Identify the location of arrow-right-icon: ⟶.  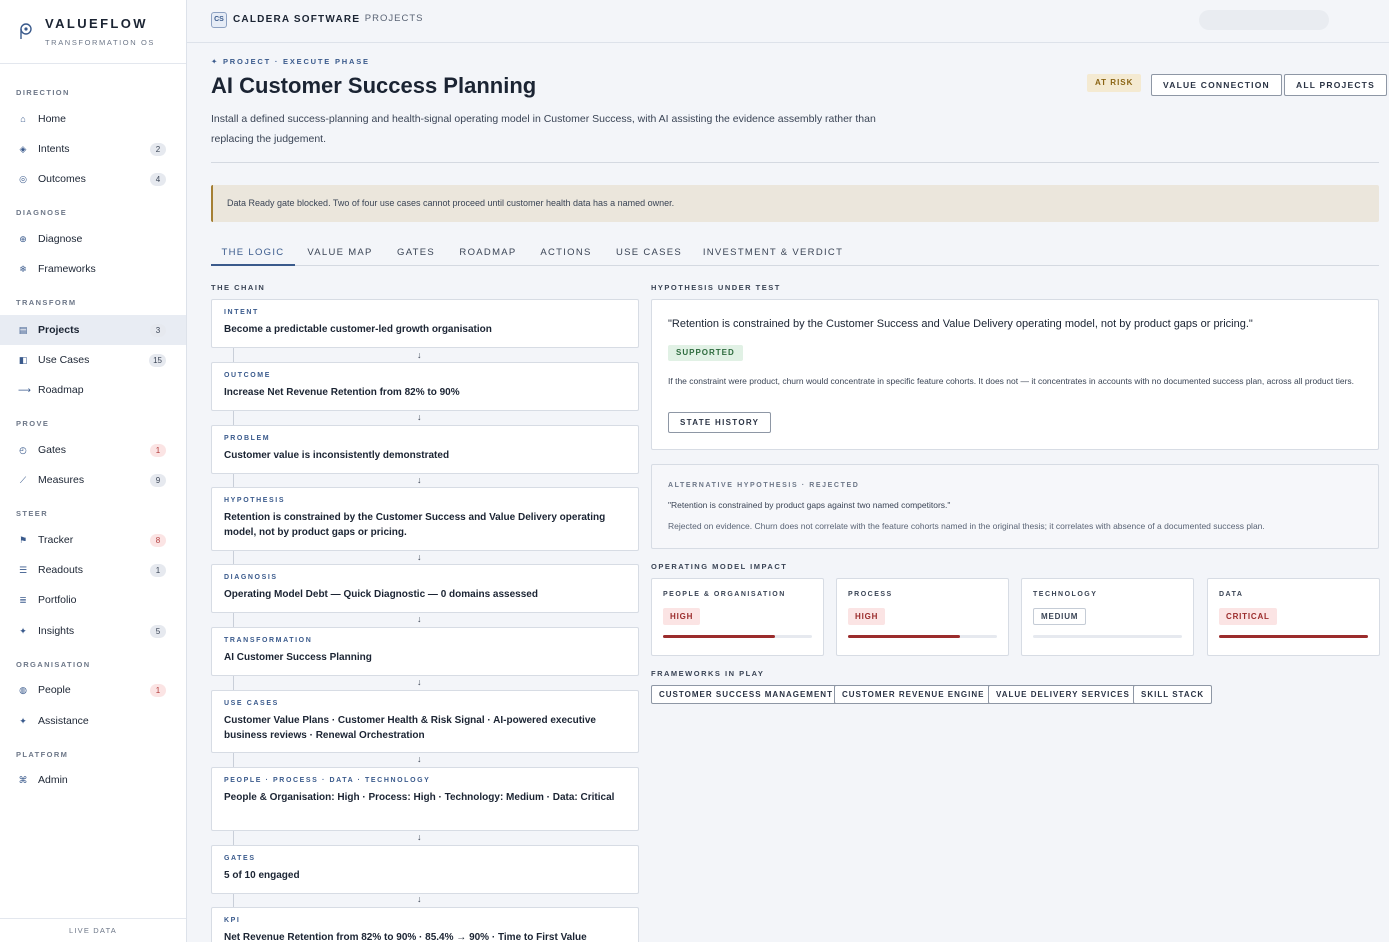
(24, 389).